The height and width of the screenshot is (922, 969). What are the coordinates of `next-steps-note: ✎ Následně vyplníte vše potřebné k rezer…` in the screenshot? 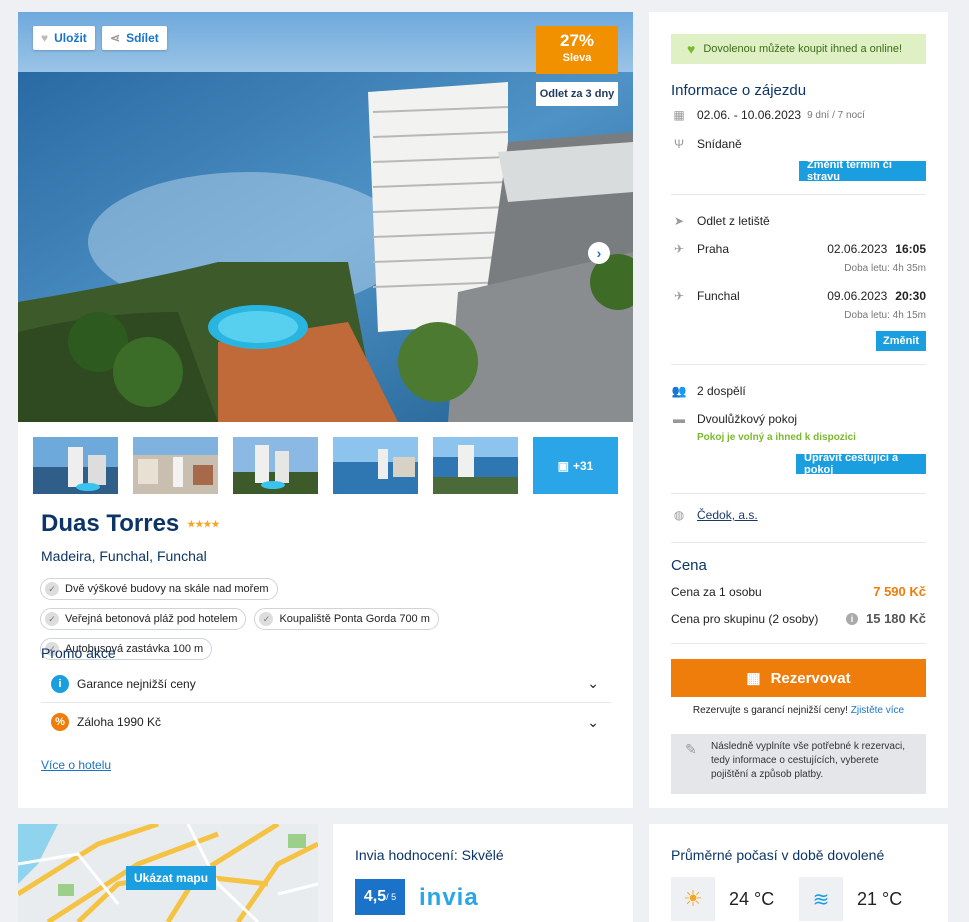 It's located at (798, 764).